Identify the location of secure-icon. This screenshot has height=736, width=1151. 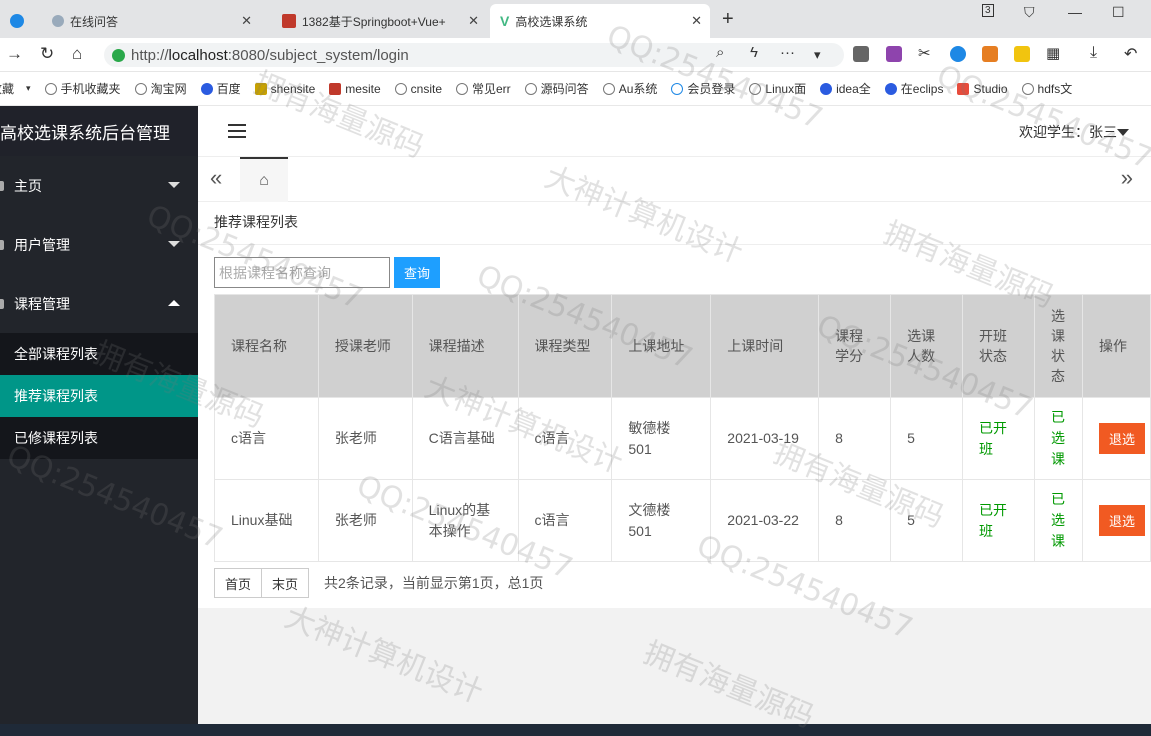
(118, 55).